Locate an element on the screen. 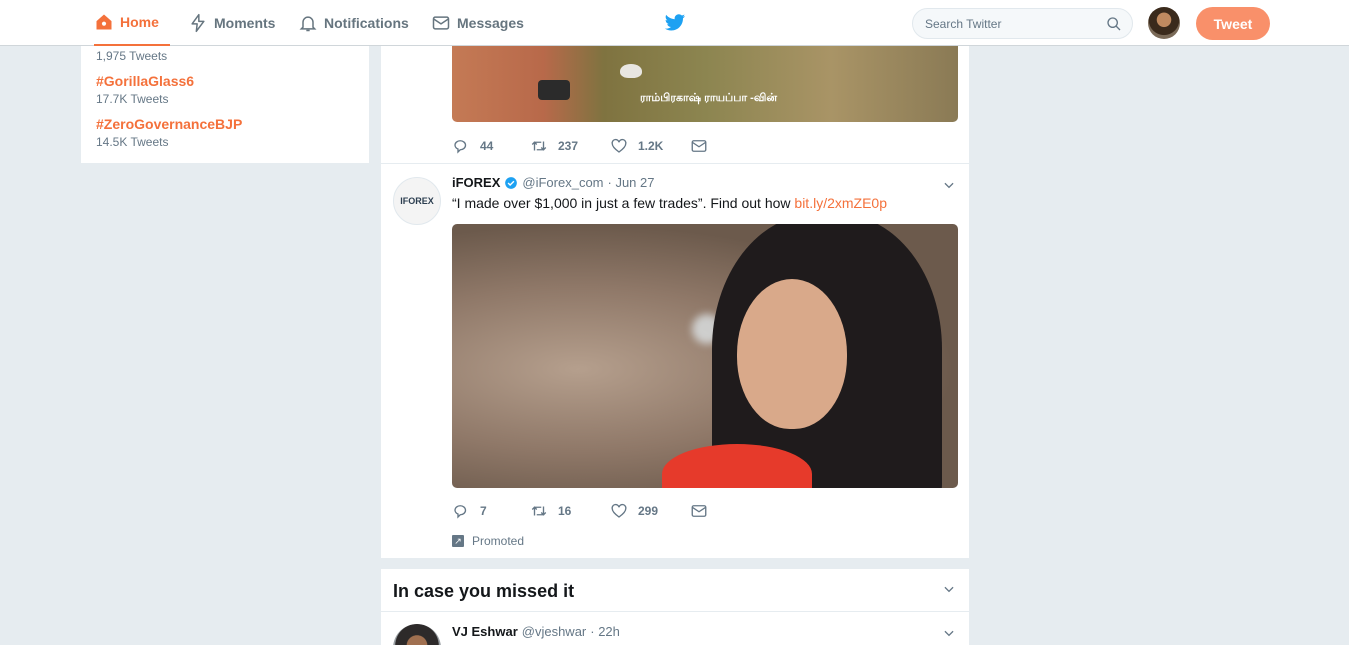  reply-count: 44 is located at coordinates (487, 146).